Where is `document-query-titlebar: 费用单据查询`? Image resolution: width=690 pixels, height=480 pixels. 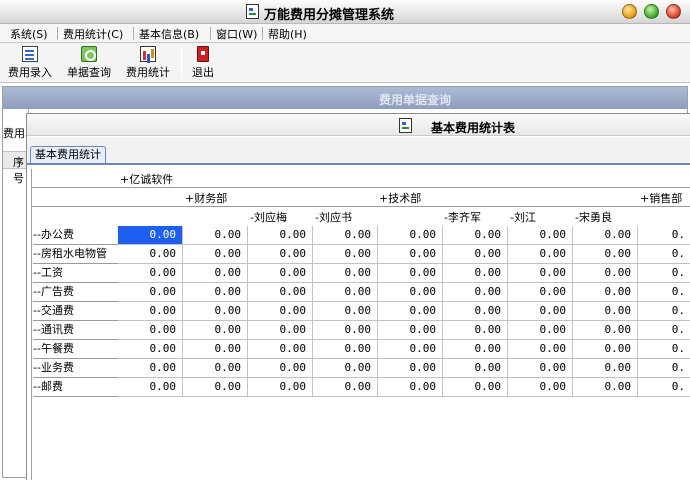 document-query-titlebar: 费用单据查询 is located at coordinates (345, 98).